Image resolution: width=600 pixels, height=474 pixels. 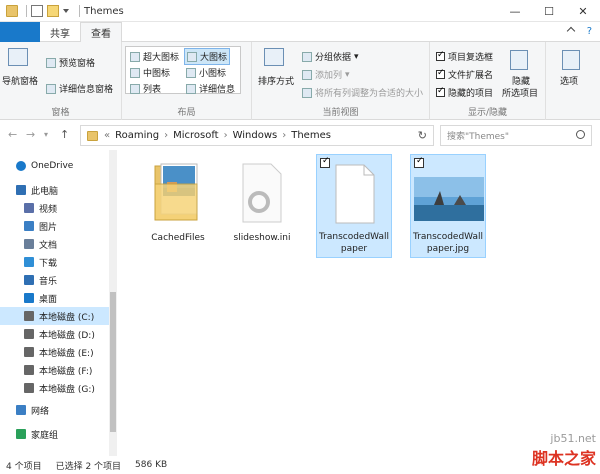 I want to click on videos-icon, so click(x=29, y=208).